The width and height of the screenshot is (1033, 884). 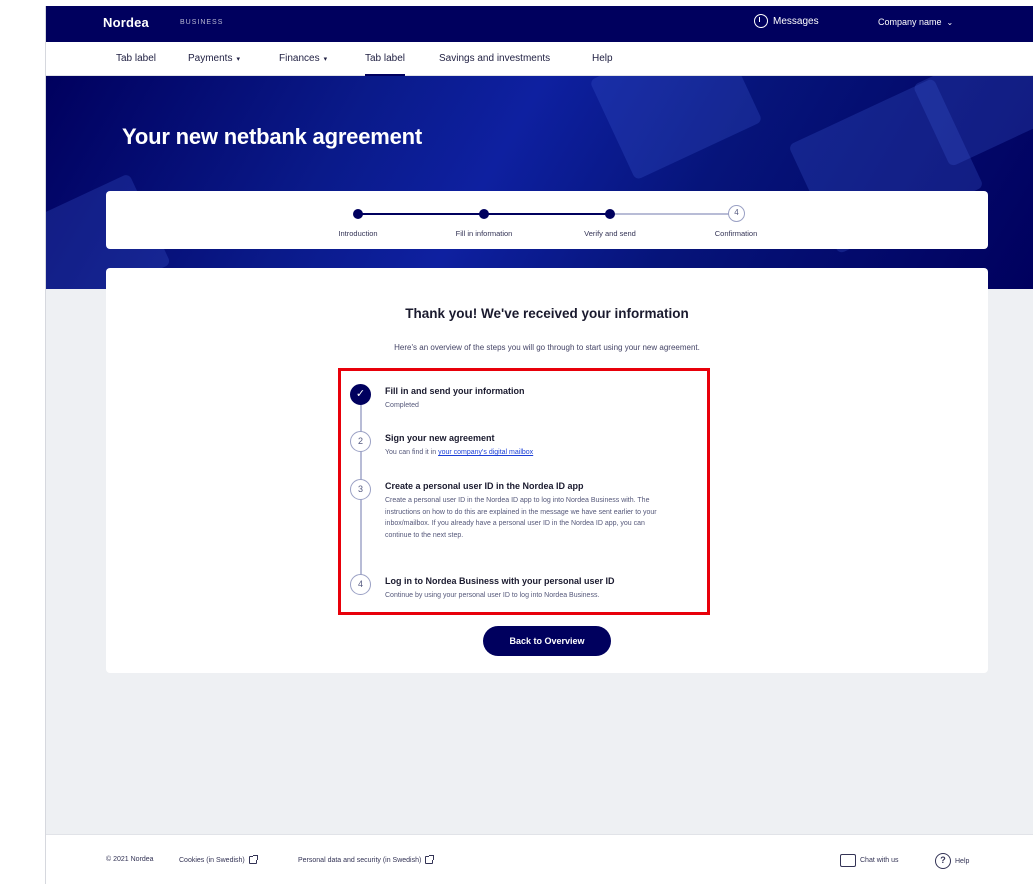 I want to click on company-selector: Company name ⌄, so click(x=915, y=22).